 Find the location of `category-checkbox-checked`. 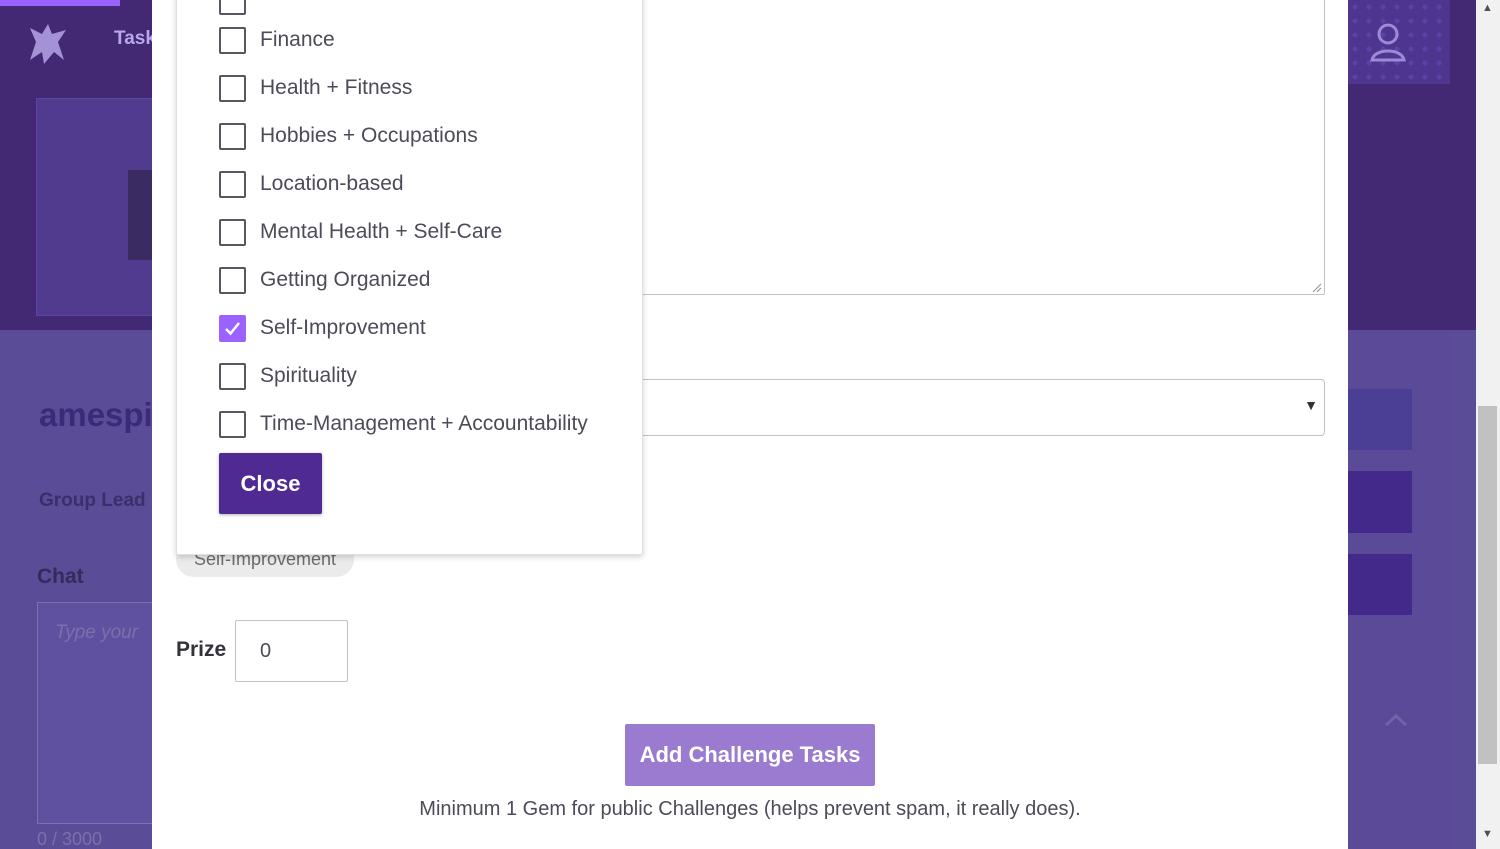

category-checkbox-checked is located at coordinates (232, 328).